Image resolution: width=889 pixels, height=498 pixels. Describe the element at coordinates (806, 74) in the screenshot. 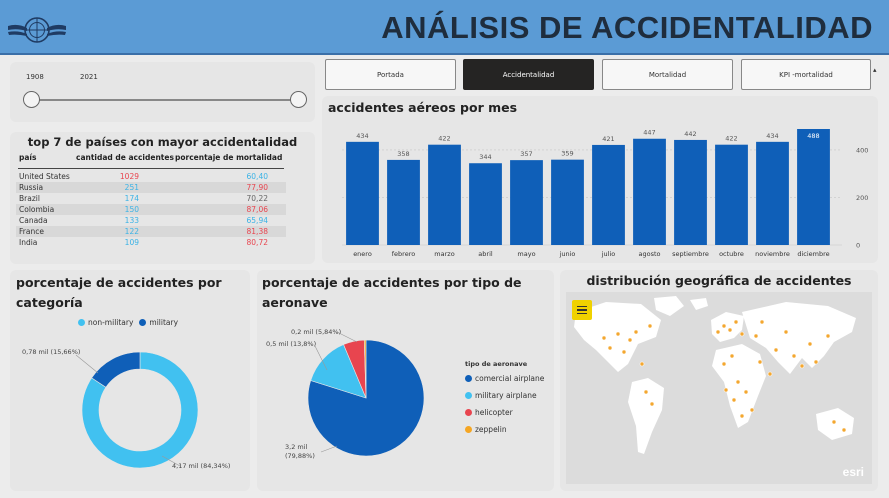

I see `tab-kpi-mortalidad: KPI -mortalidad` at that location.